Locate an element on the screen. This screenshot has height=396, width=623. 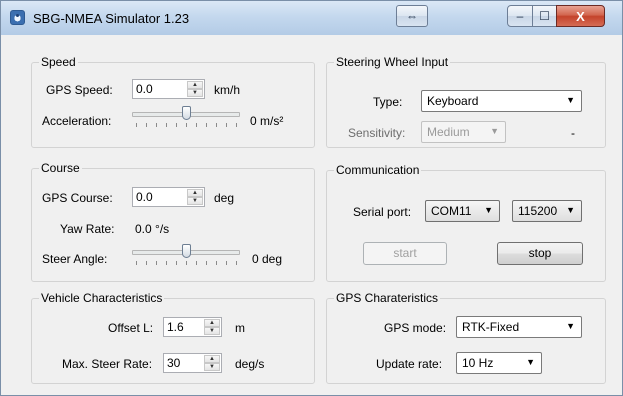
update-rate-select: 10 Hz ▼ is located at coordinates (499, 363).